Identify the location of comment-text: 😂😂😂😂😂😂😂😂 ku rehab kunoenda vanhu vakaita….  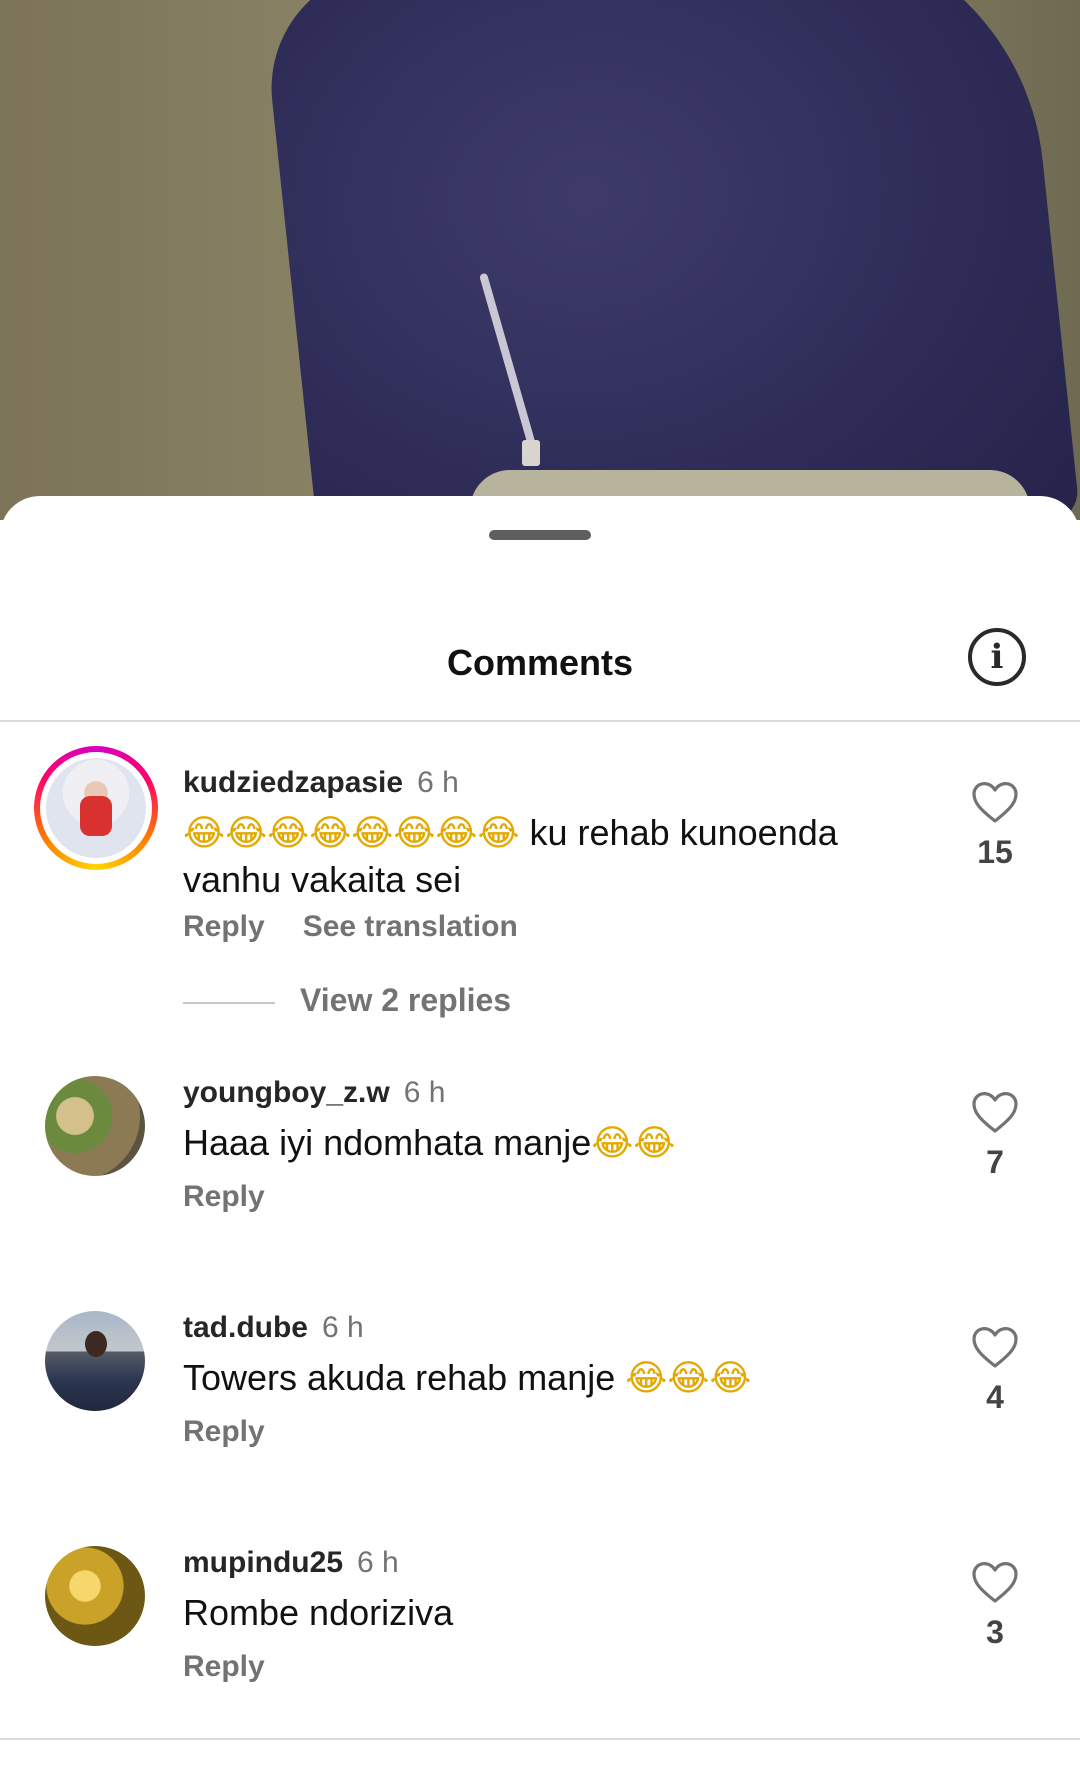
(543, 856).